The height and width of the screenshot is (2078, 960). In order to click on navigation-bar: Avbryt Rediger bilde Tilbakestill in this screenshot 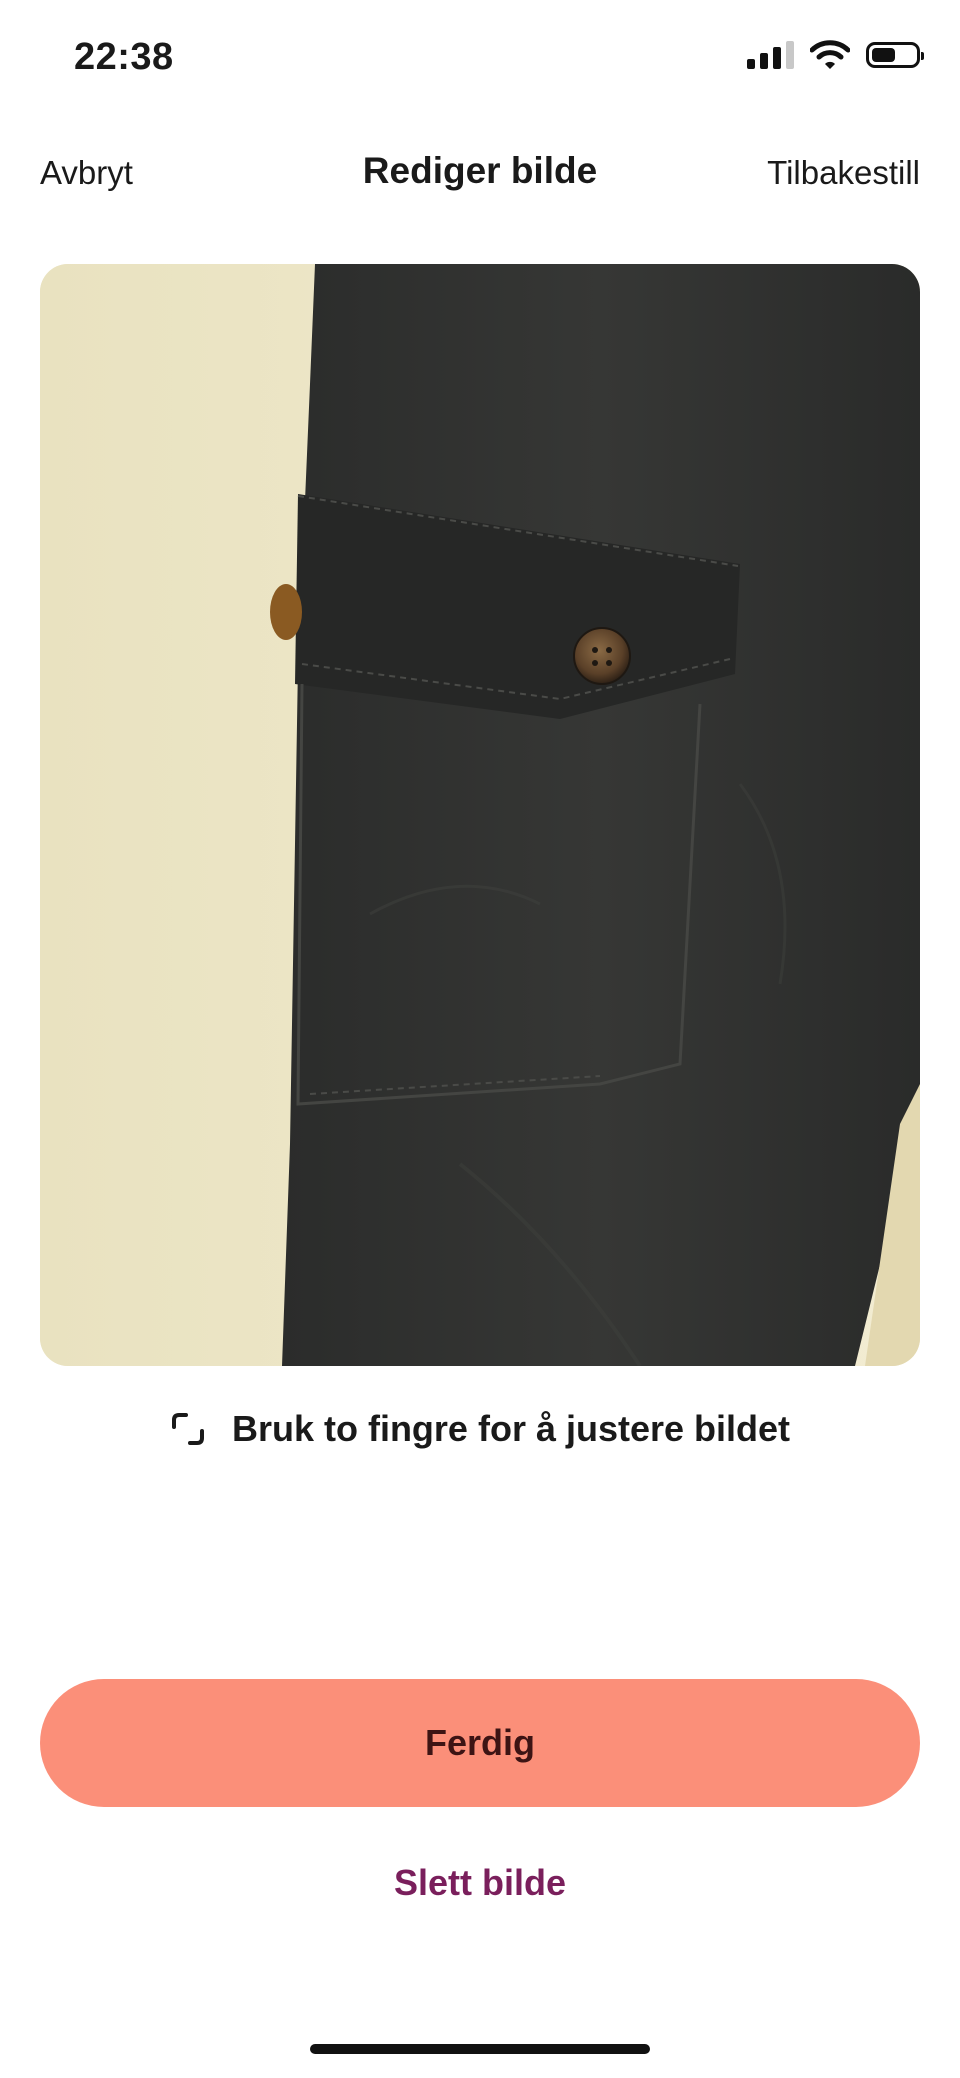, I will do `click(480, 175)`.